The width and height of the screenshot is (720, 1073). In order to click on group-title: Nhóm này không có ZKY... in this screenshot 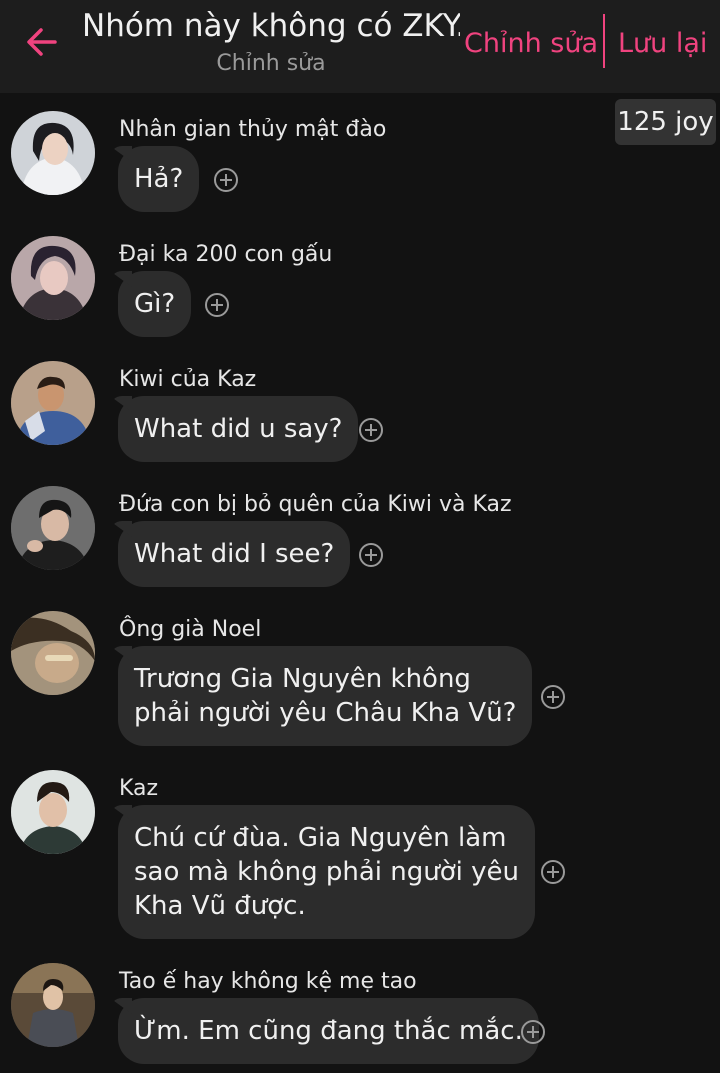, I will do `click(271, 26)`.